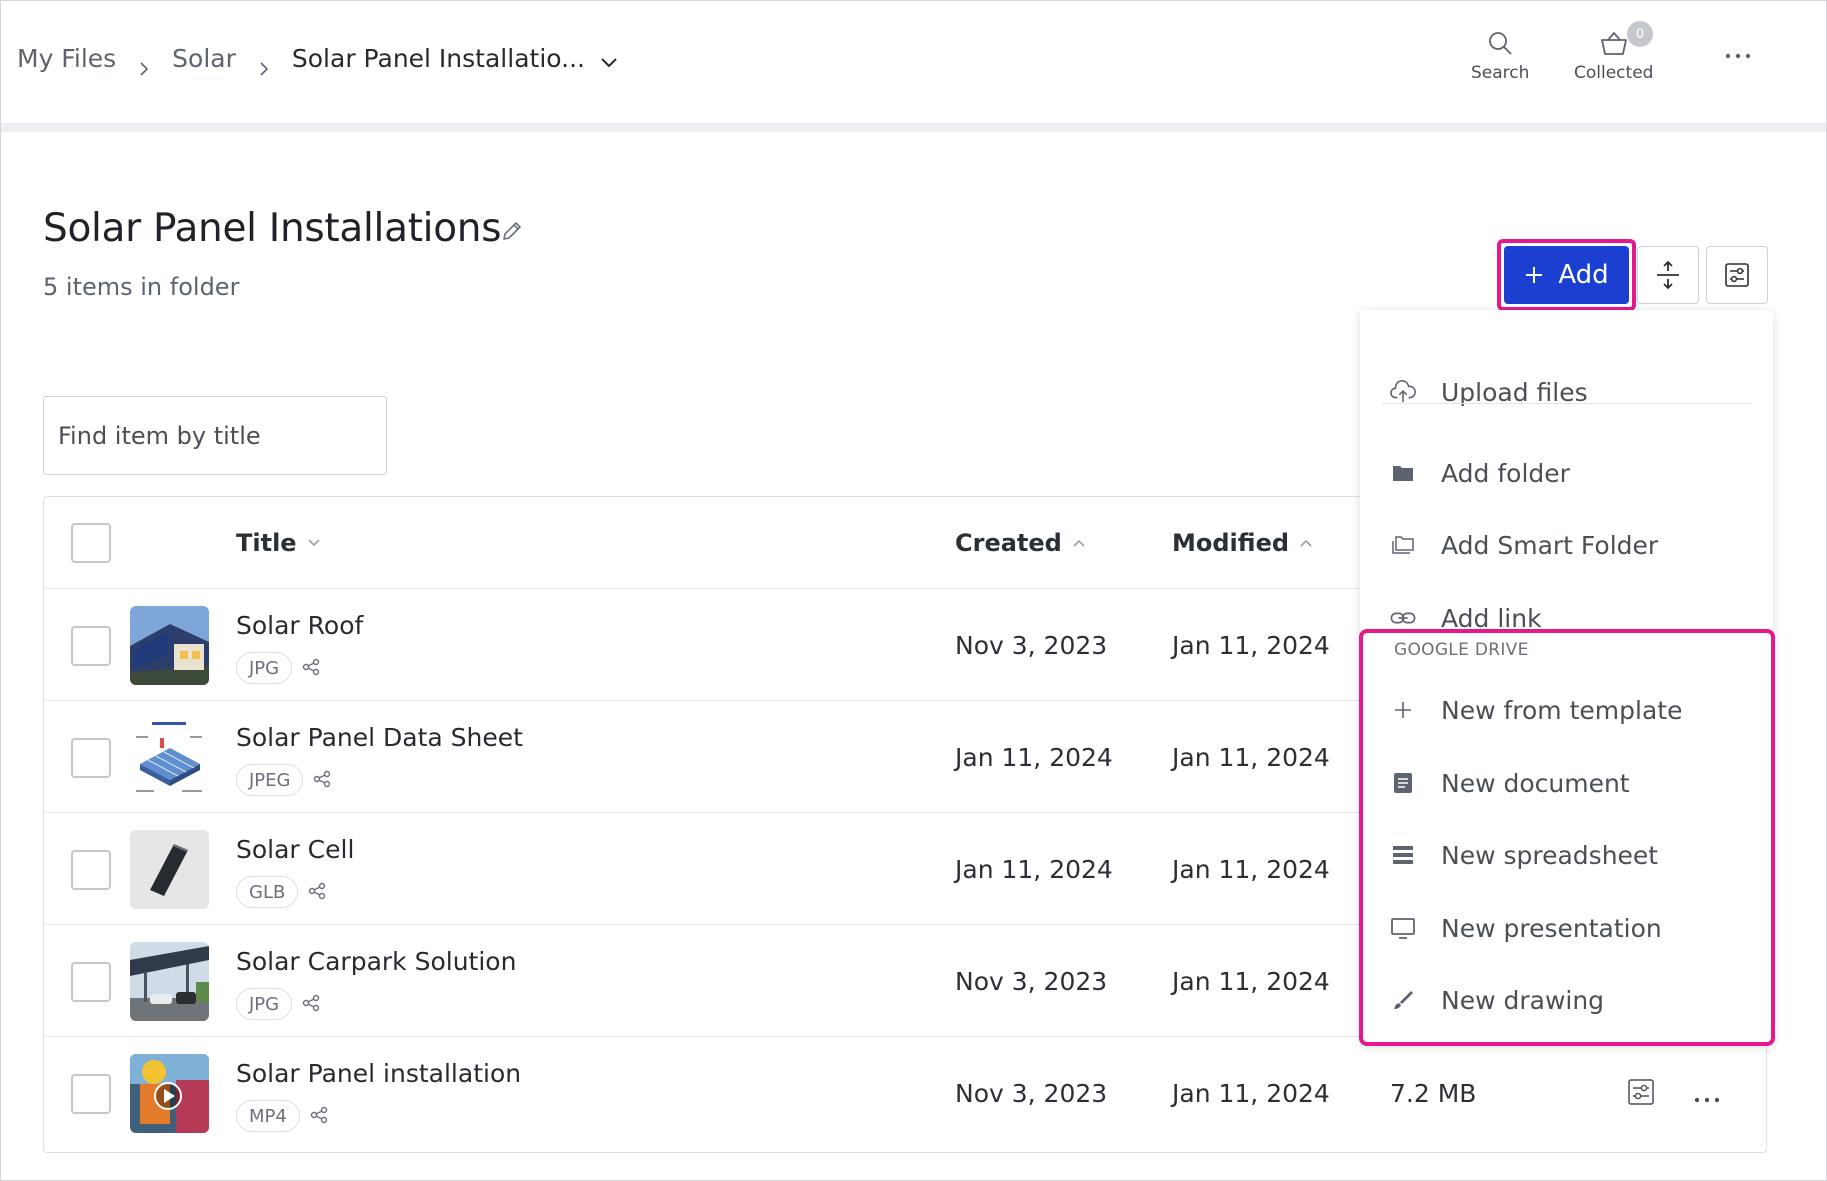 The image size is (1827, 1181). What do you see at coordinates (272, 228) in the screenshot?
I see `page-title: Solar Panel Installations` at bounding box center [272, 228].